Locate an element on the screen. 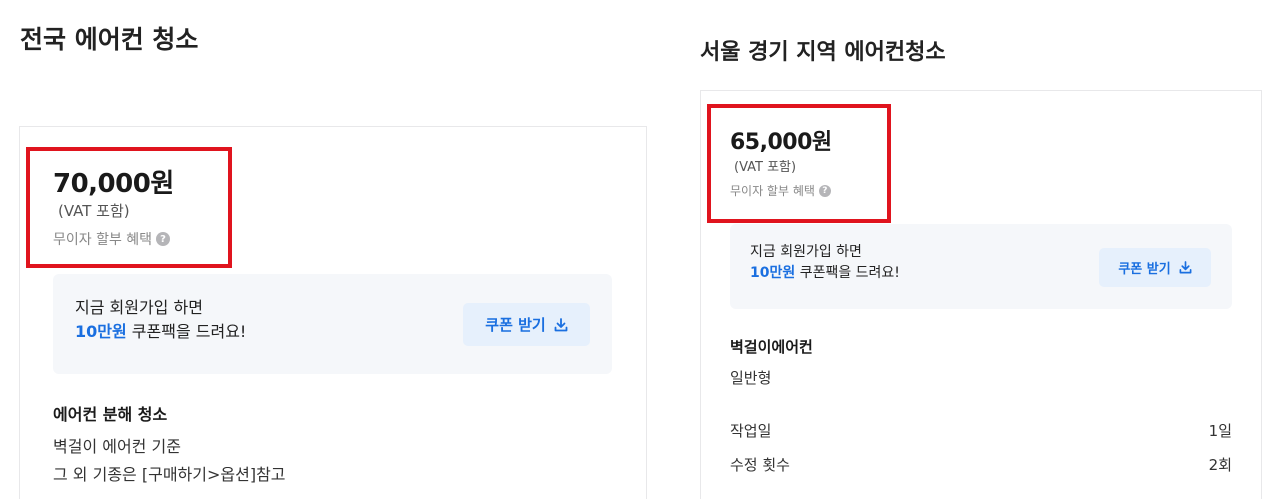  right-coupon-line1: 지금 회원가입 하면 is located at coordinates (806, 252).